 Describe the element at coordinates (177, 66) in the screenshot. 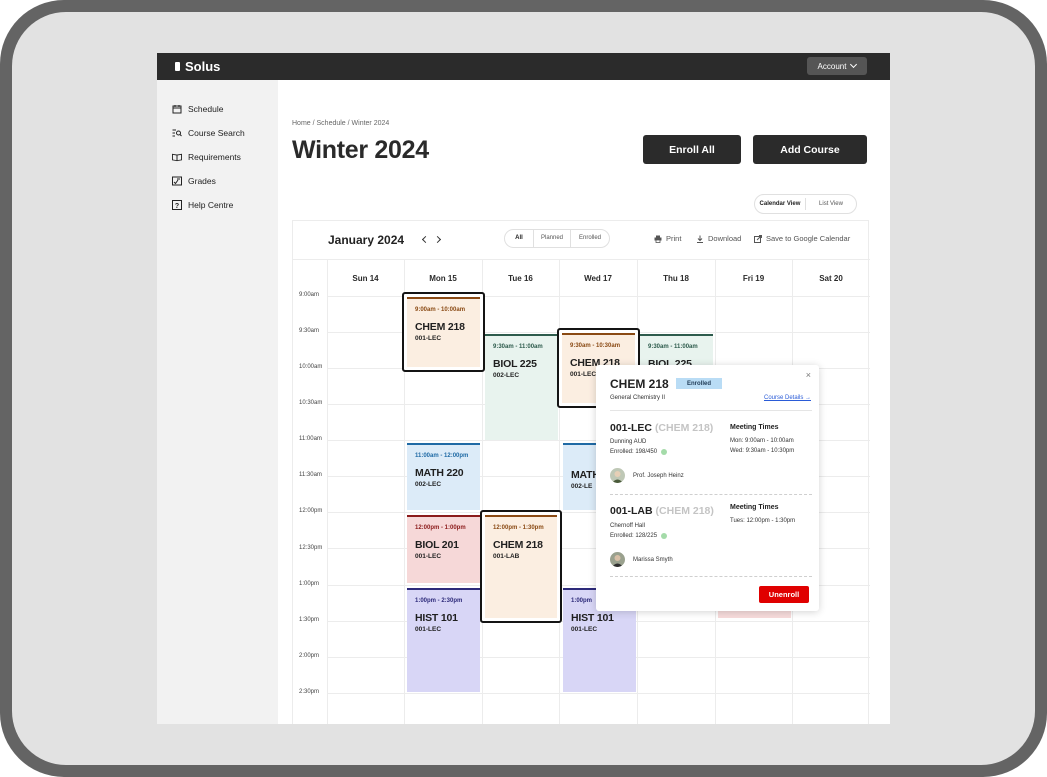

I see `logo-icon` at that location.